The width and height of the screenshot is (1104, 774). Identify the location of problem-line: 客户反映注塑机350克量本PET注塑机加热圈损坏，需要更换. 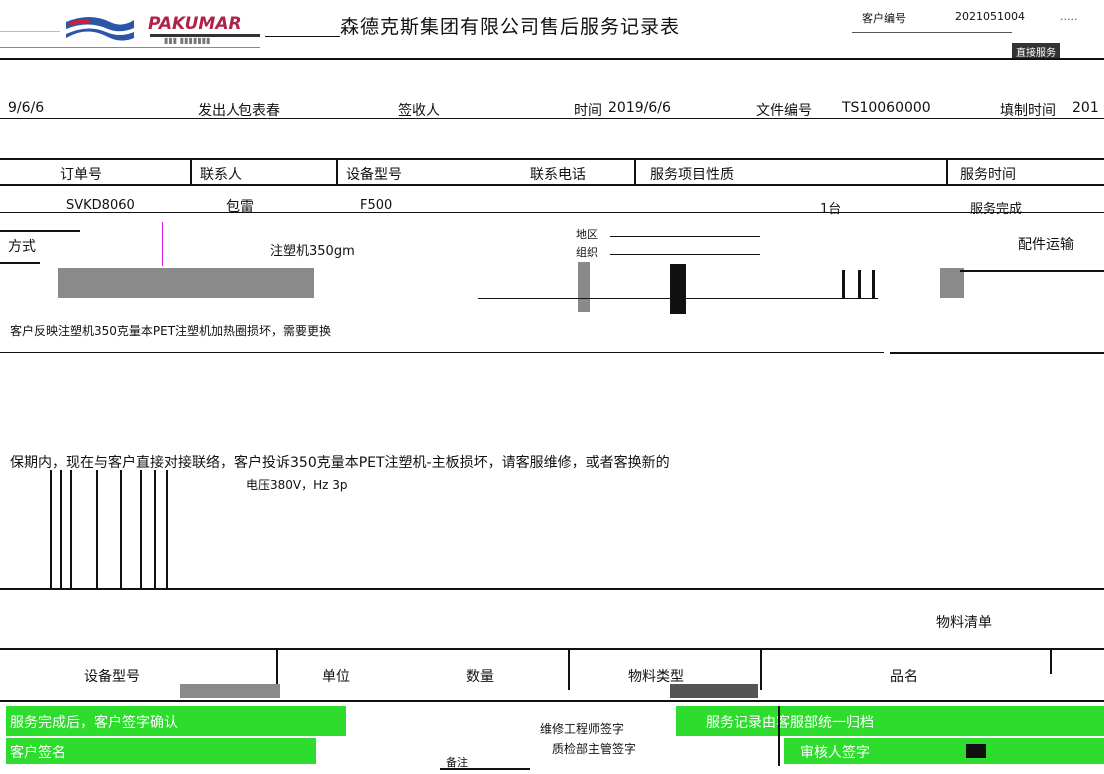
(171, 331).